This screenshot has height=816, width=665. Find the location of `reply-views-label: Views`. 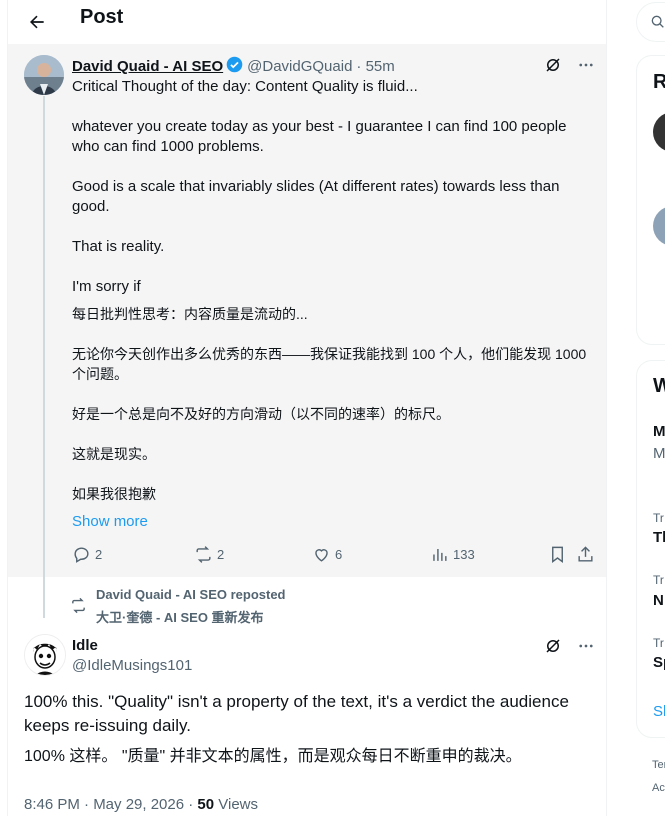

reply-views-label: Views is located at coordinates (236, 804).